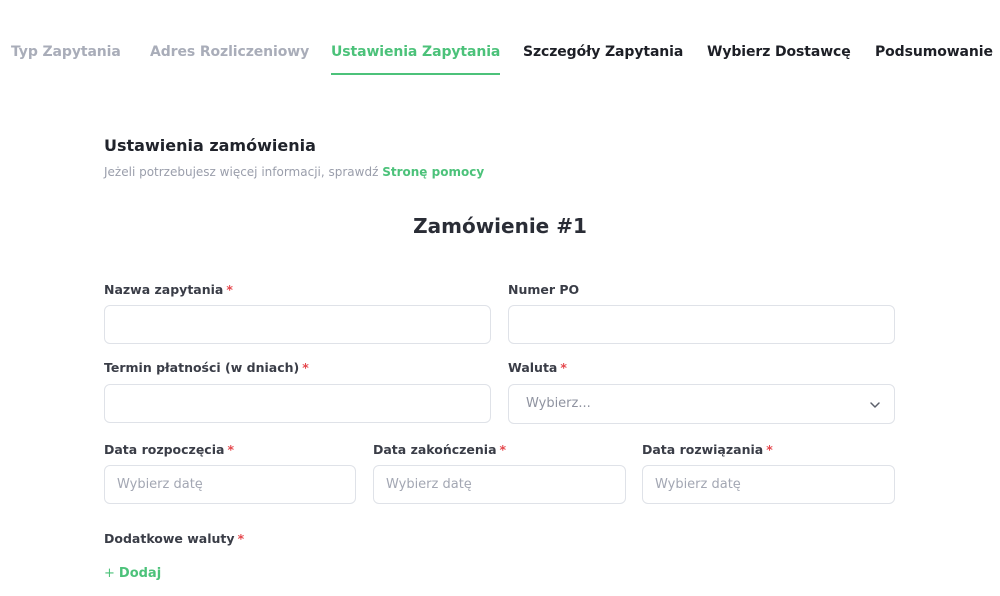 Image resolution: width=1000 pixels, height=596 pixels. Describe the element at coordinates (703, 449) in the screenshot. I see `termination-date-label-text: Data rozwiązania` at that location.